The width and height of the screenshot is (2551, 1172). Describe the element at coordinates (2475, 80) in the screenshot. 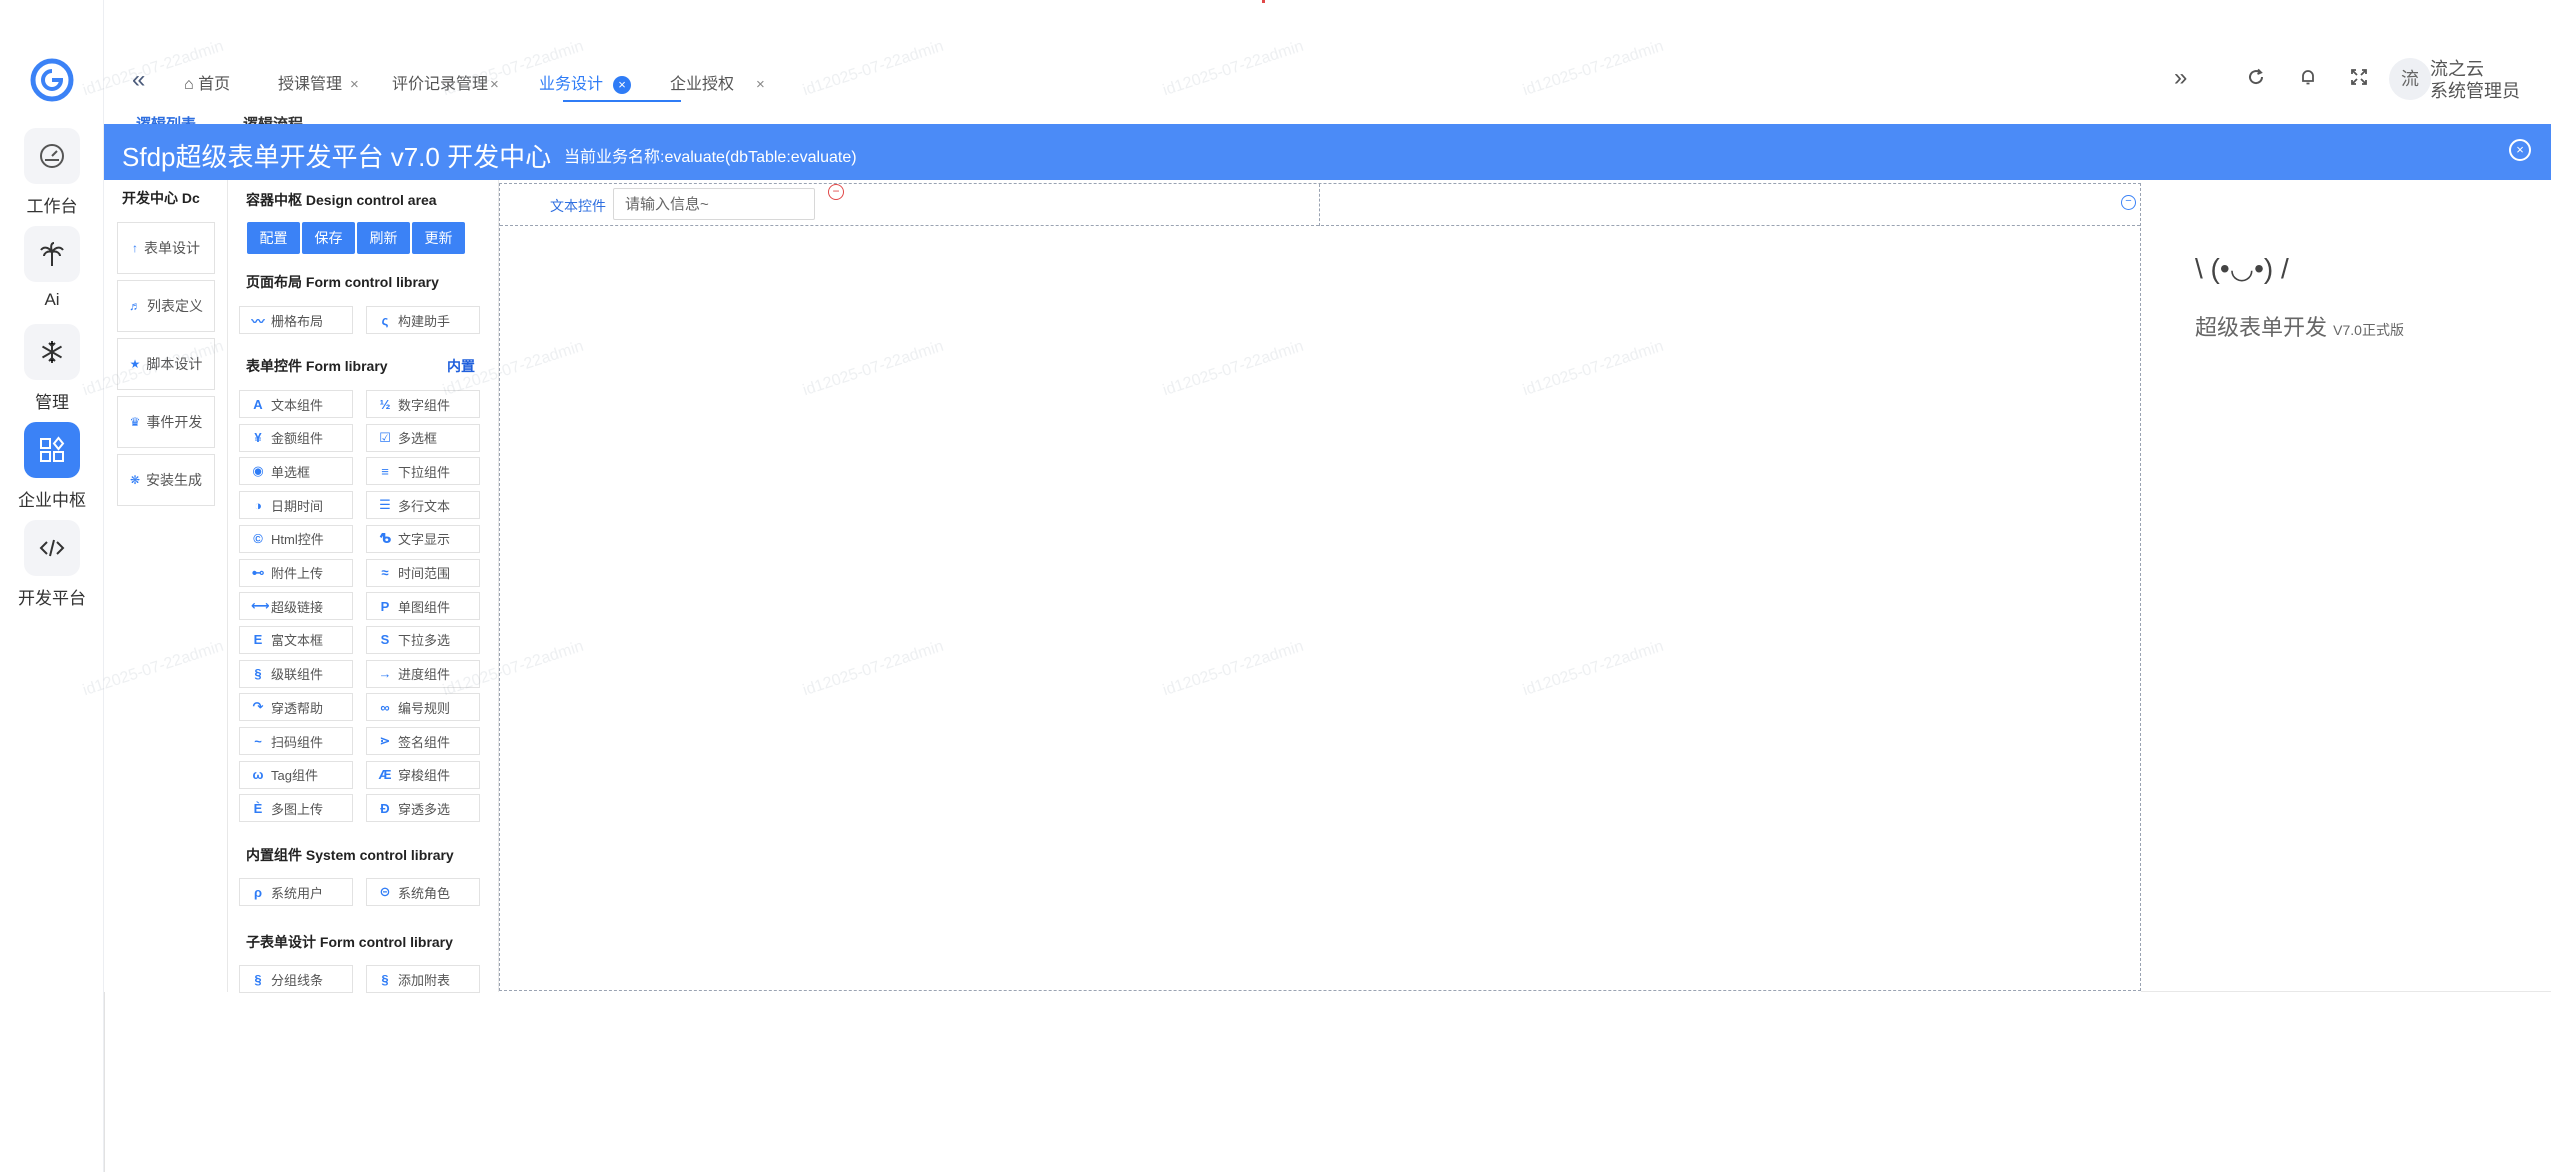

I see `user-info: 流之云 系统管理员` at that location.